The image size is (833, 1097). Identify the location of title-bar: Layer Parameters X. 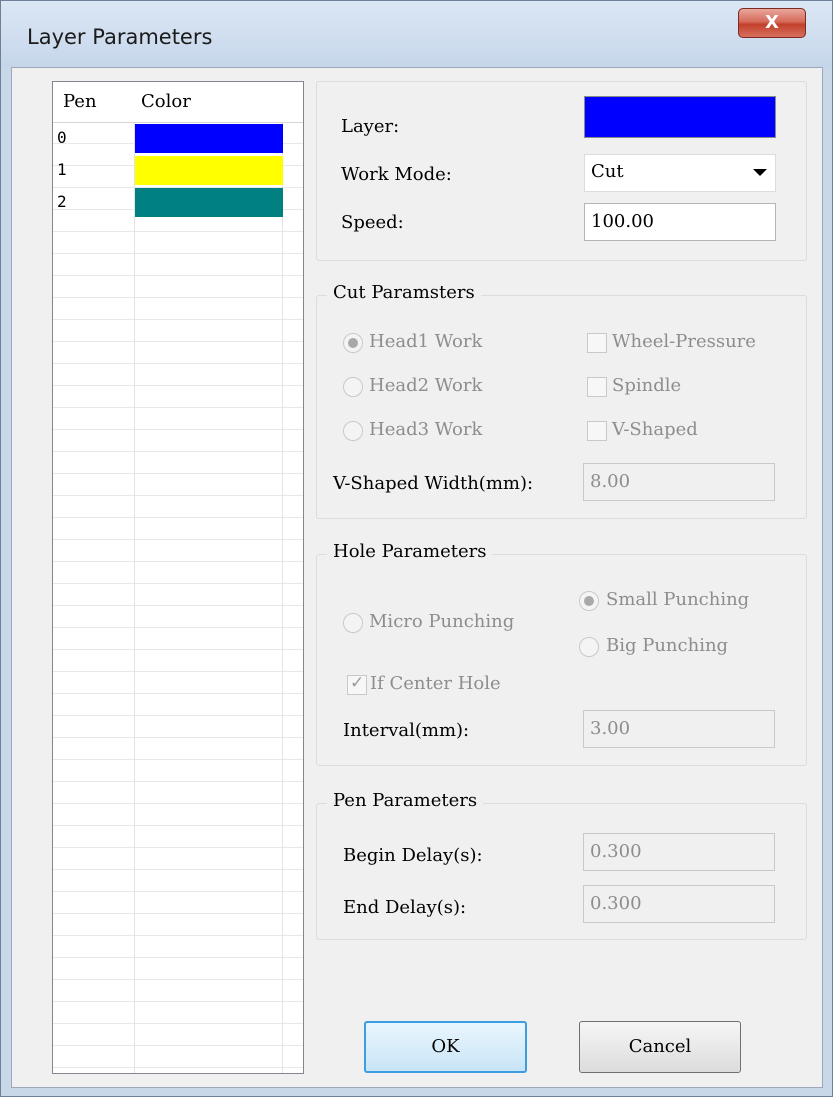
(416, 34).